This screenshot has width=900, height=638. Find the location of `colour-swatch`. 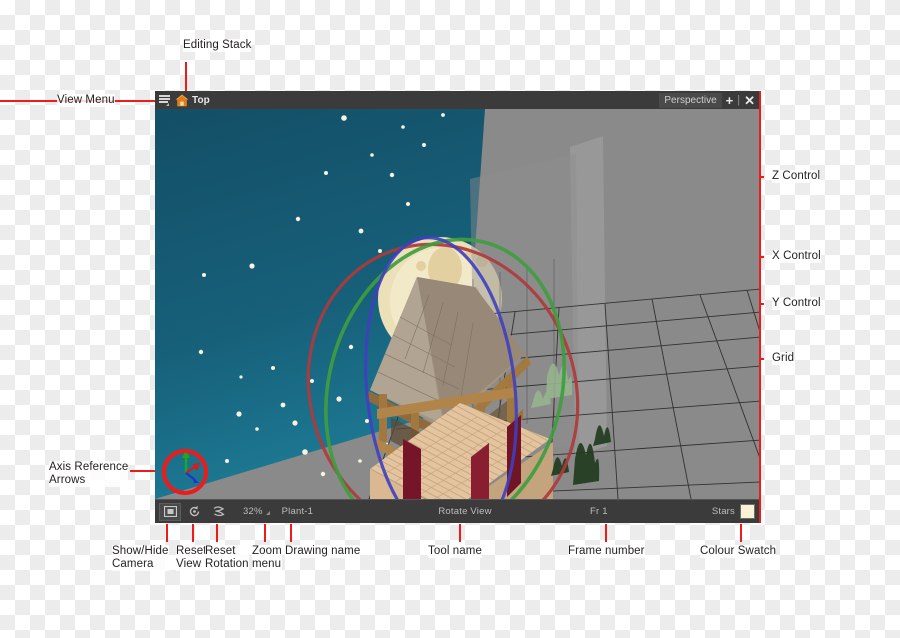

colour-swatch is located at coordinates (747, 511).